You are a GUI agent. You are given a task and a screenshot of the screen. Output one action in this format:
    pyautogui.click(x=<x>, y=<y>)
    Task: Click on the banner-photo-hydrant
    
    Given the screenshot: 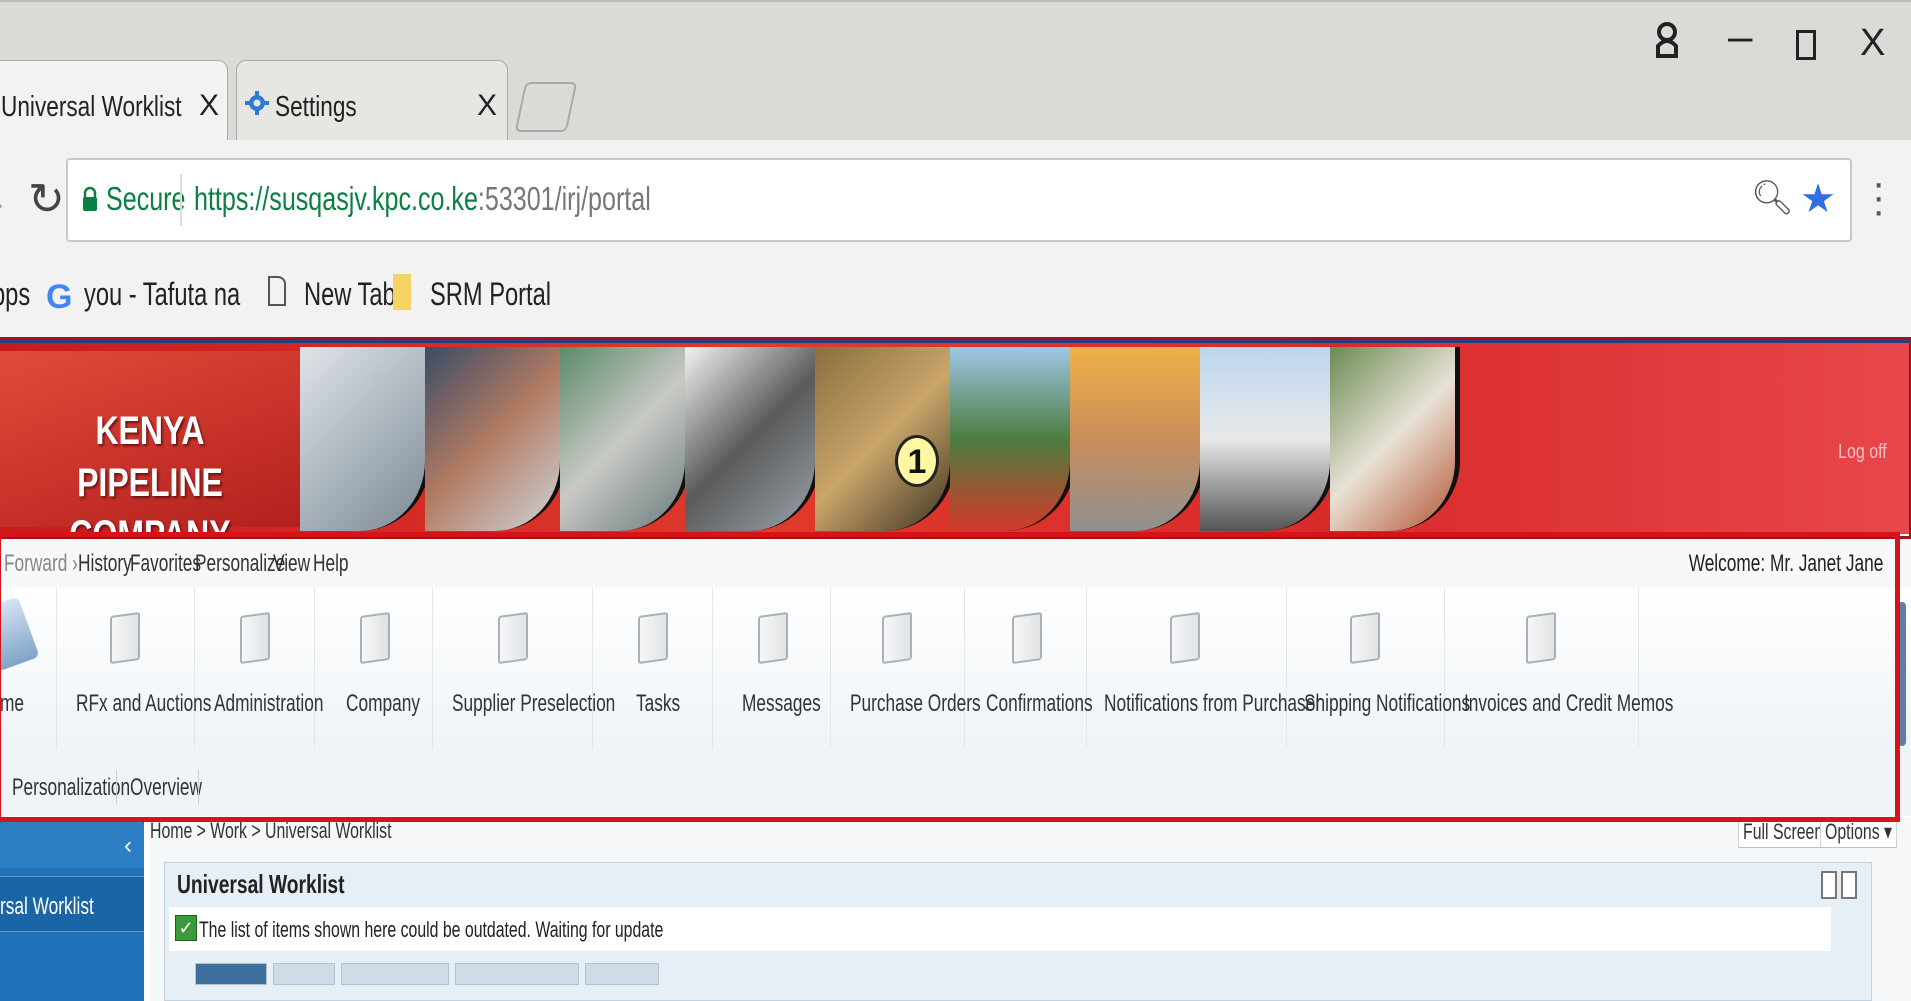 What is the action you would take?
    pyautogui.click(x=1012, y=439)
    